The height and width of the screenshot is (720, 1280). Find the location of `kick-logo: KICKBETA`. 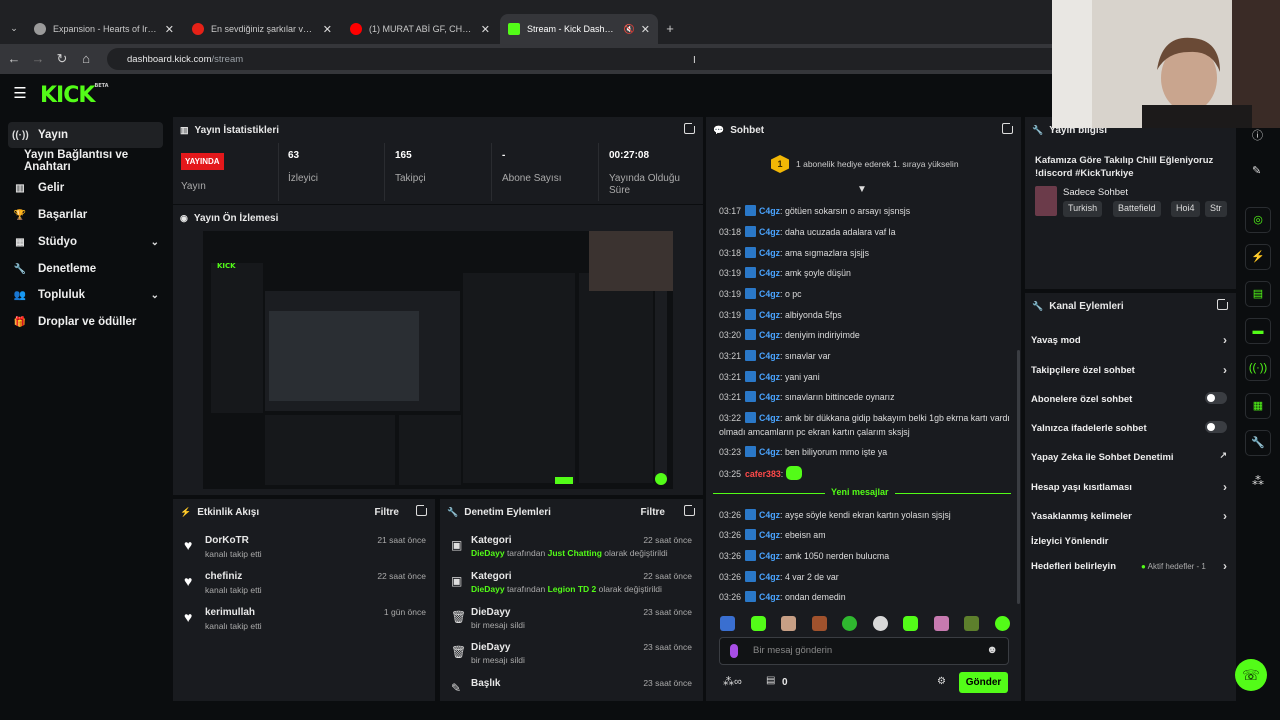

kick-logo: KICKBETA is located at coordinates (74, 95).